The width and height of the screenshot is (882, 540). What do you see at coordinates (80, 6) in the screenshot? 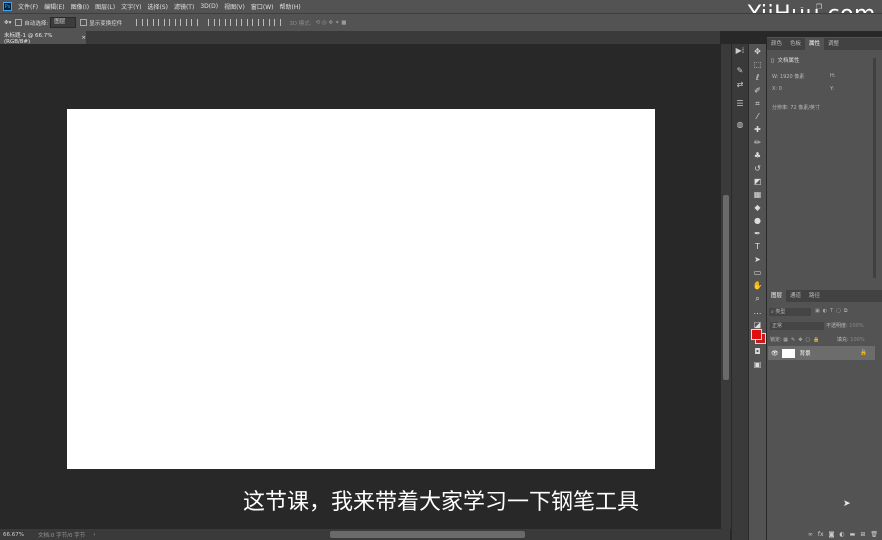
I see `menu-image: 图像(I)` at bounding box center [80, 6].